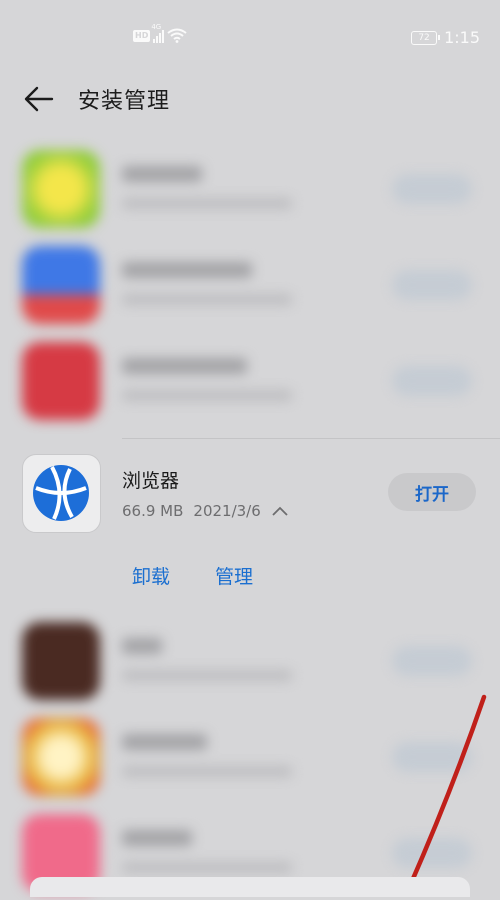 Image resolution: width=500 pixels, height=900 pixels. I want to click on annotation-stroke, so click(446, 791).